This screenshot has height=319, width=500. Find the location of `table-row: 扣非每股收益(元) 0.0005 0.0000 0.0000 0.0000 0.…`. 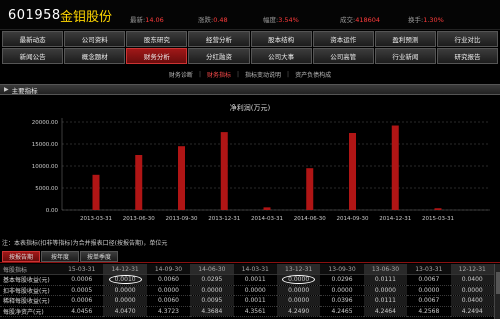

table-row: 扣非每股收益(元) 0.0005 0.0000 0.0000 0.0000 0.… is located at coordinates (247, 290).